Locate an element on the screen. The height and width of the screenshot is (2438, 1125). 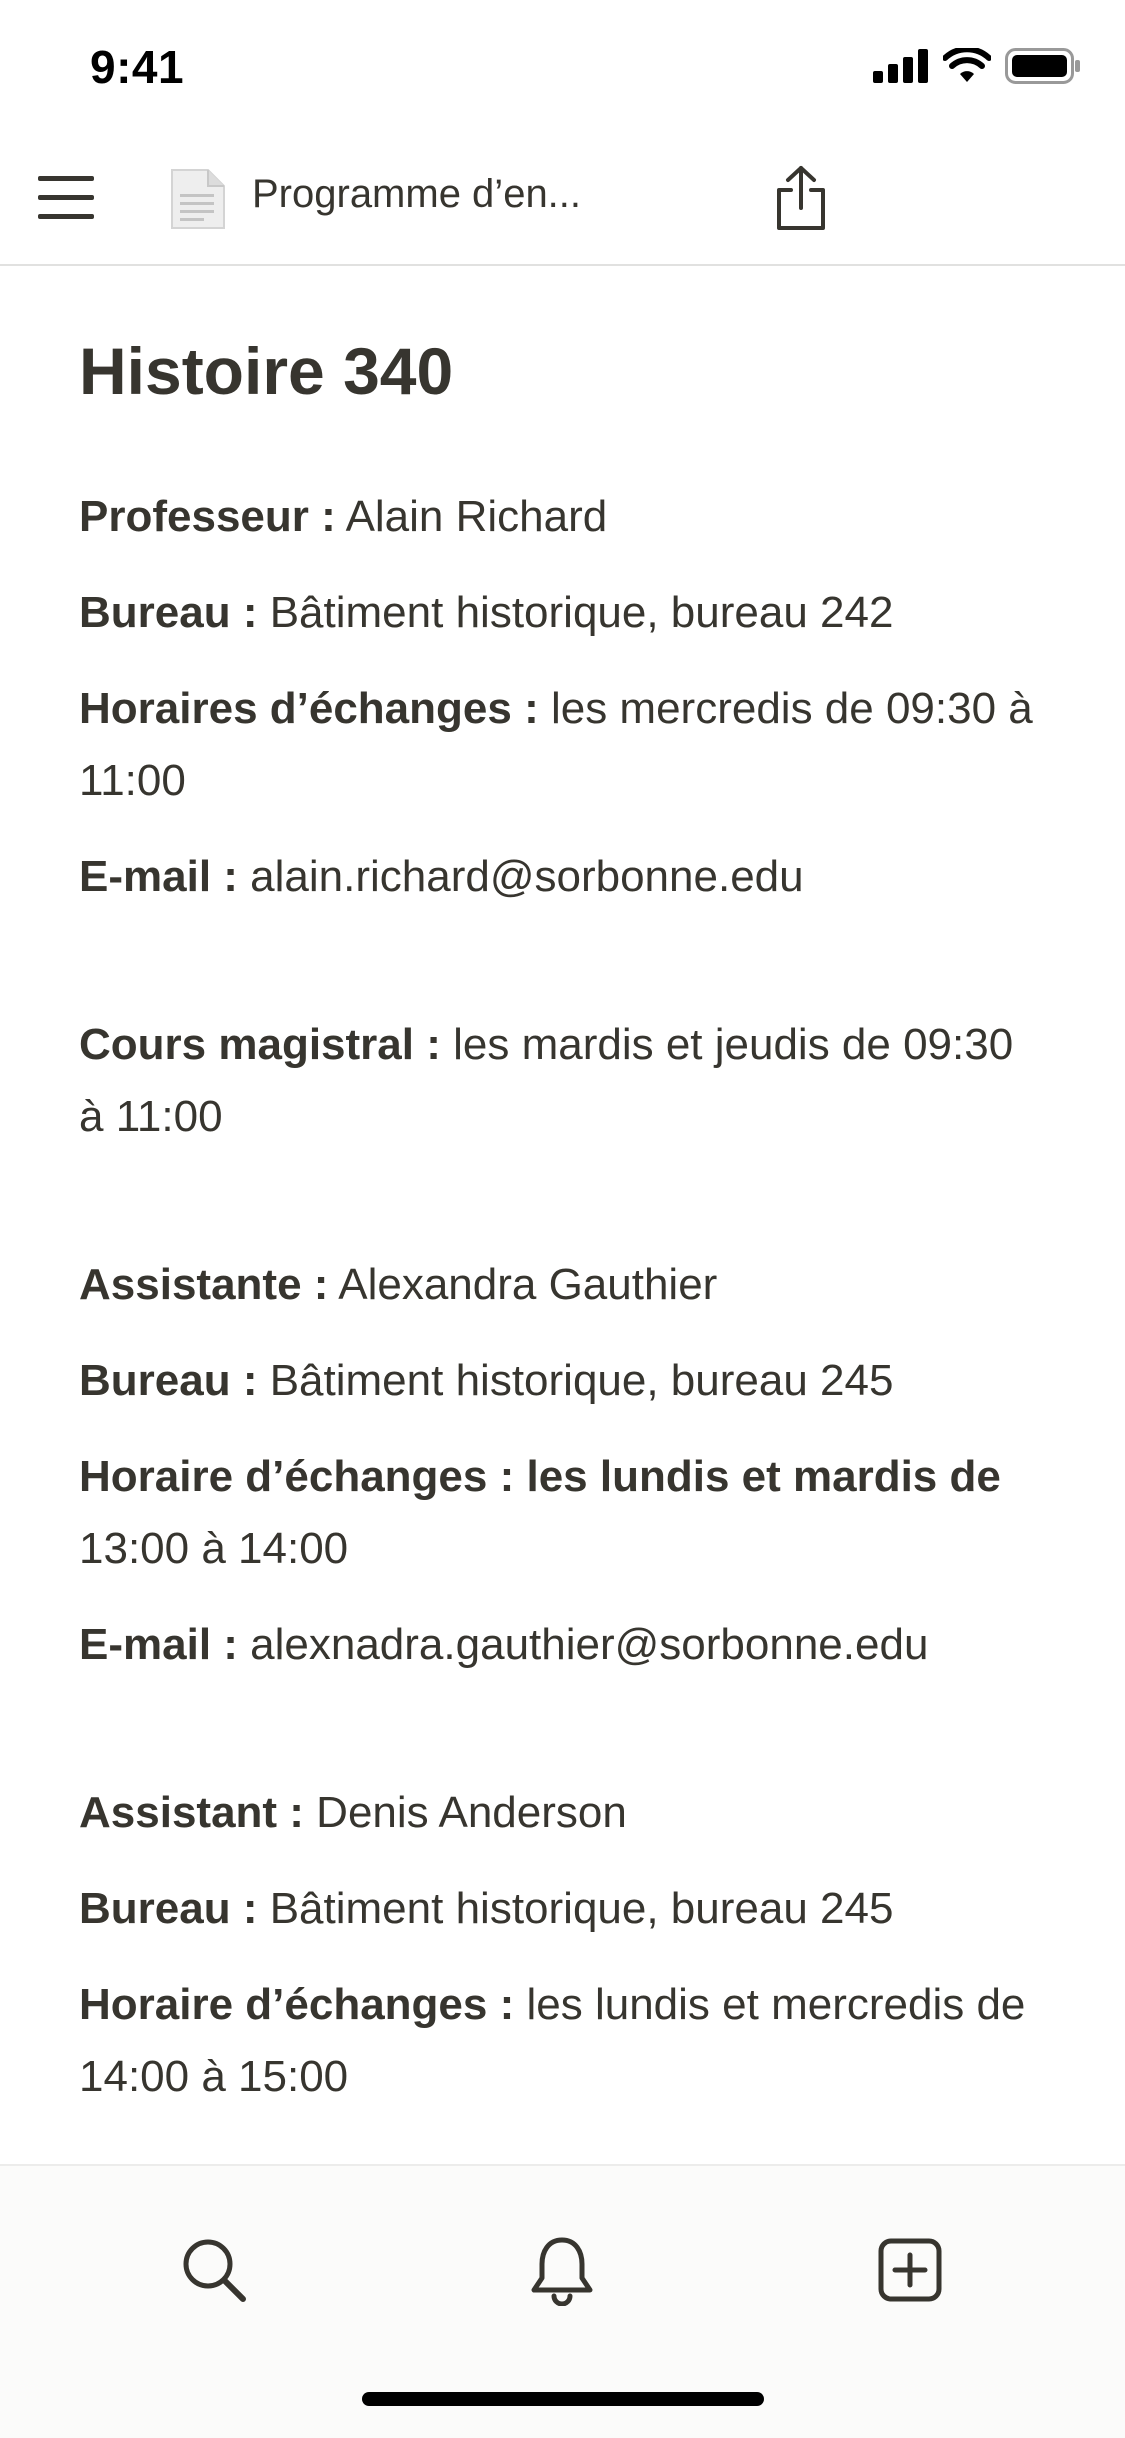
notifications-tab is located at coordinates (562, 2270).